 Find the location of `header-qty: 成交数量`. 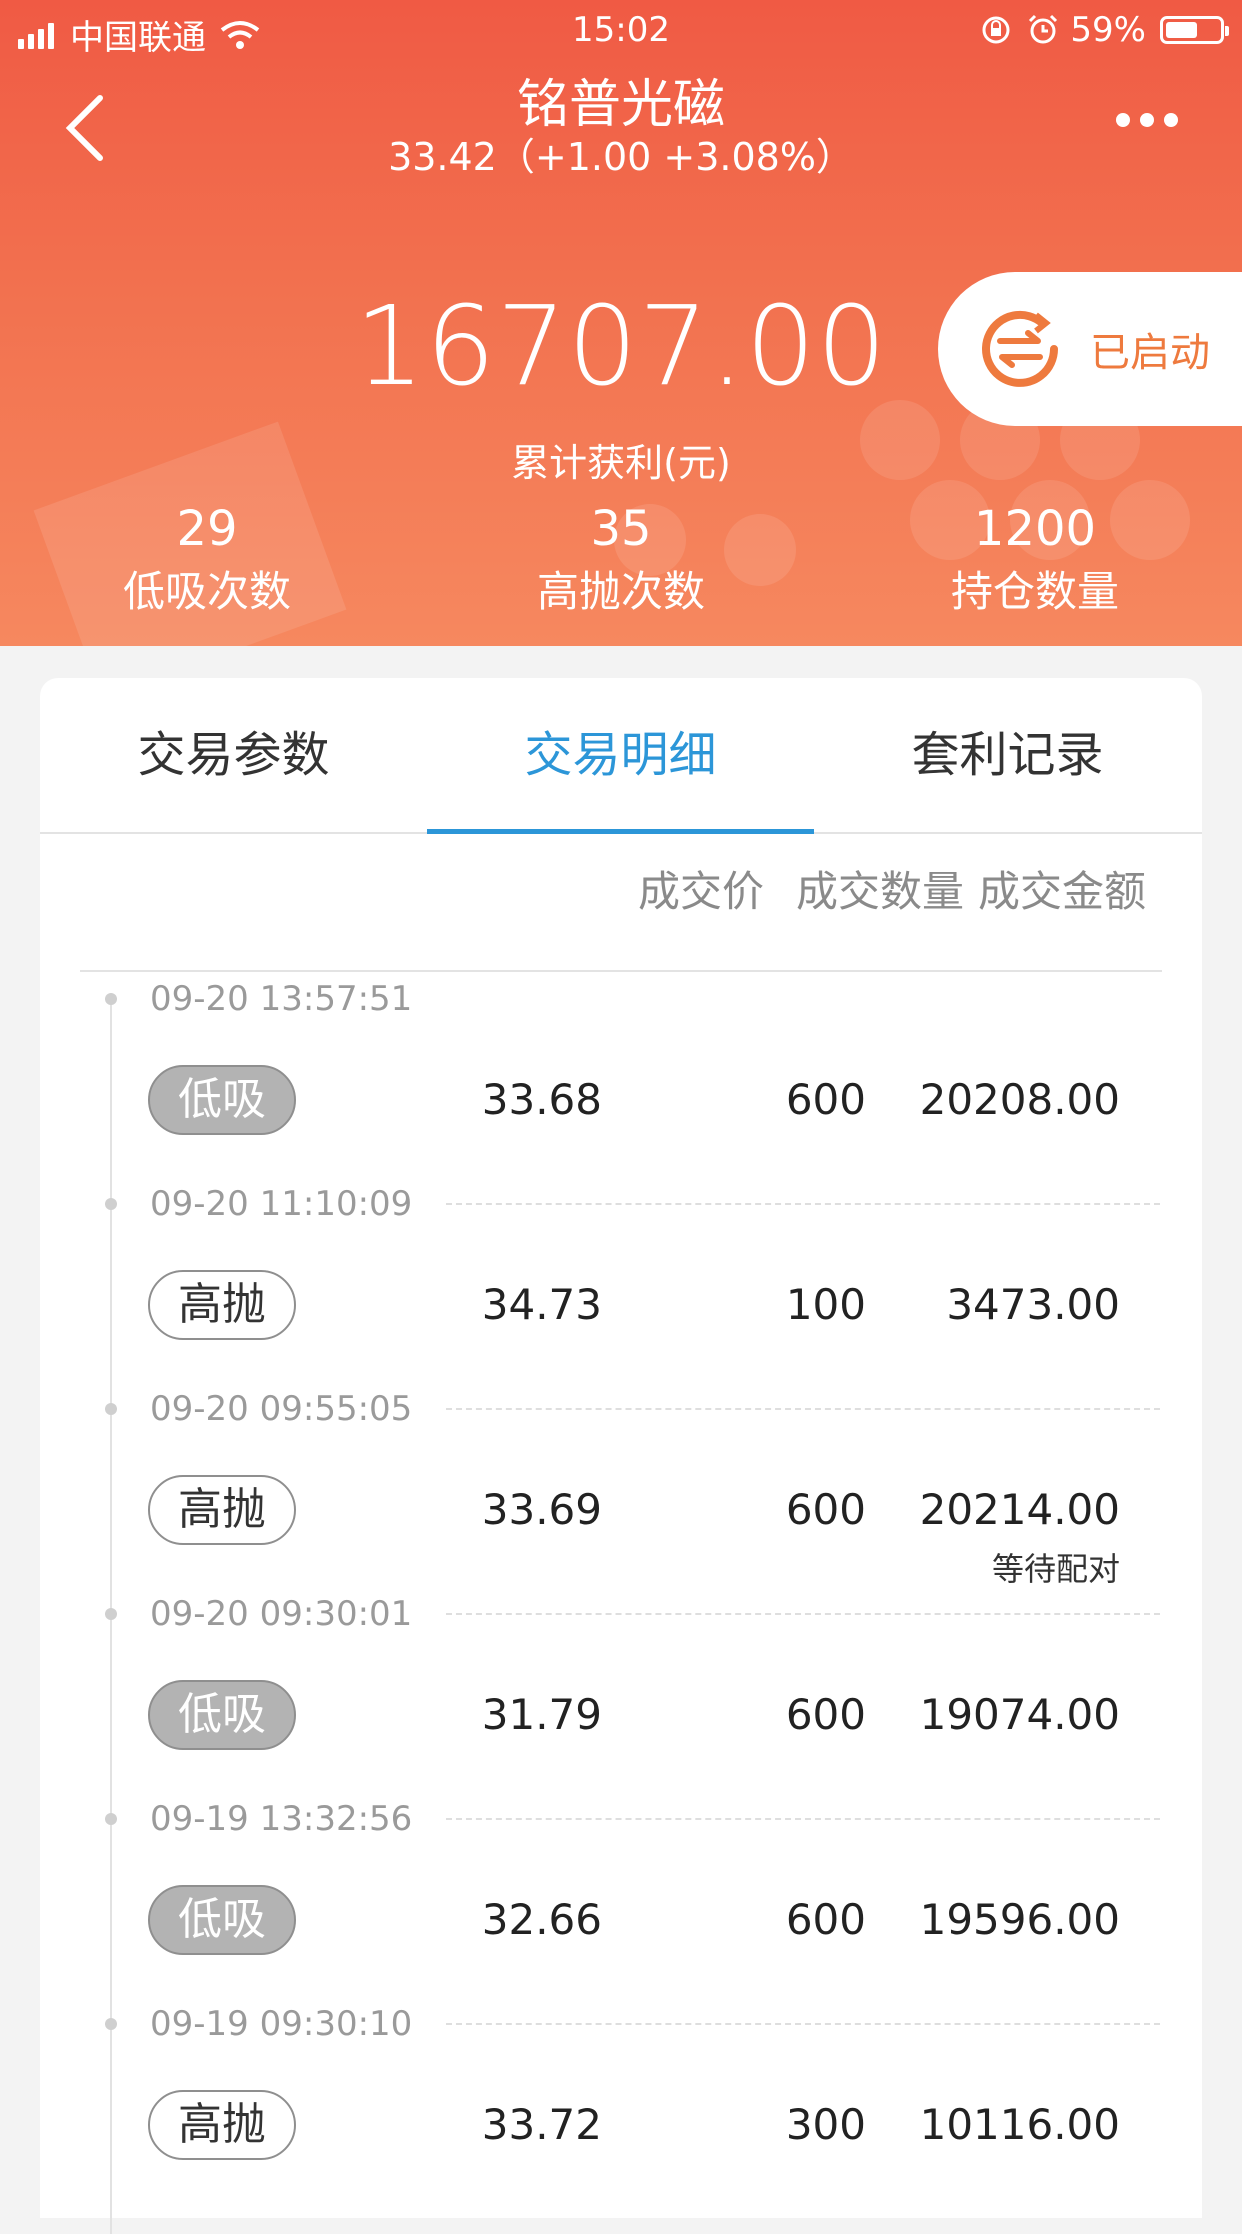

header-qty: 成交数量 is located at coordinates (879, 891).